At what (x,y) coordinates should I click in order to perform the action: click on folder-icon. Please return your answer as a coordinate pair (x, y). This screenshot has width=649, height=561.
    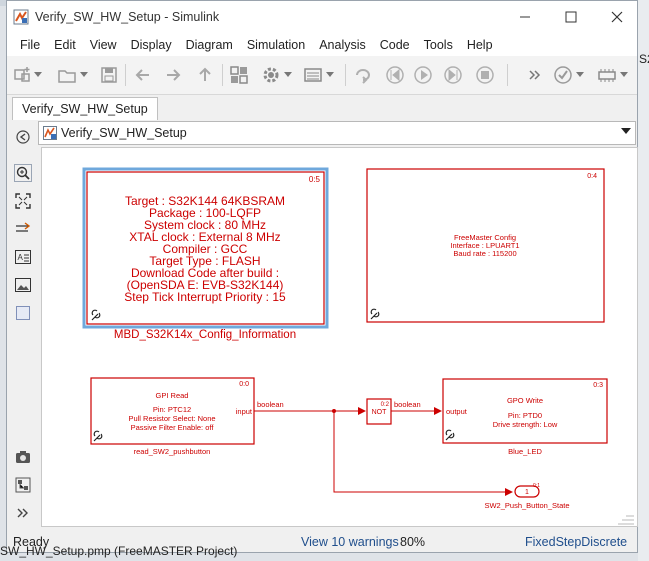
    Looking at the image, I should click on (67, 76).